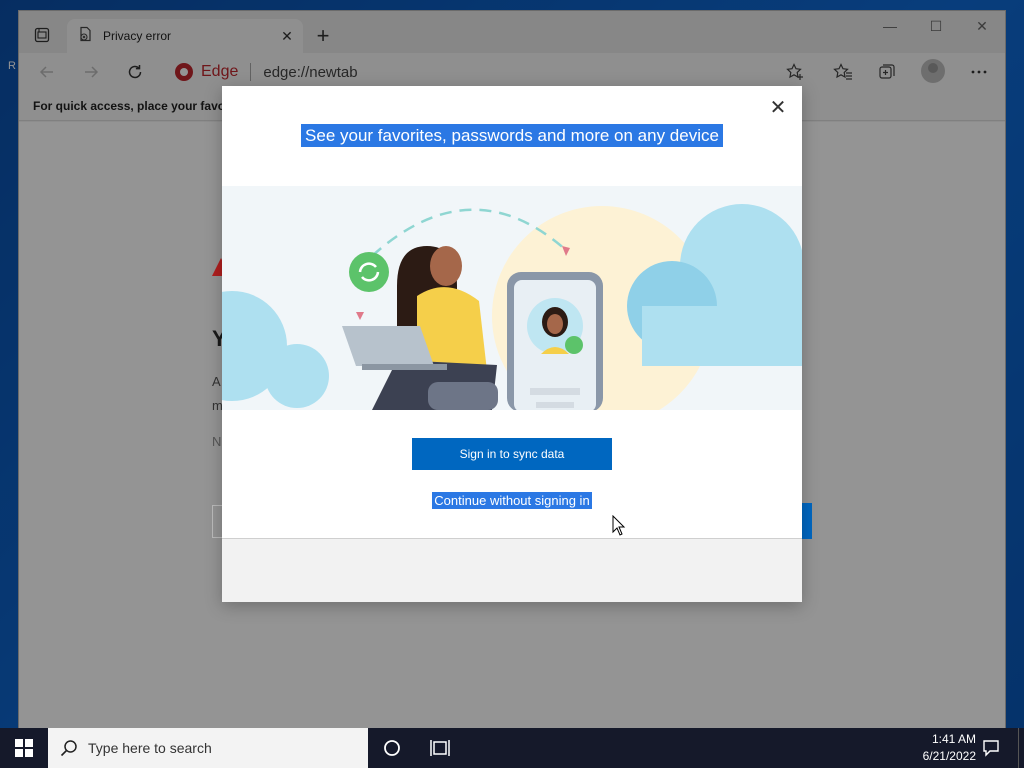  I want to click on cortana-icon, so click(392, 748).